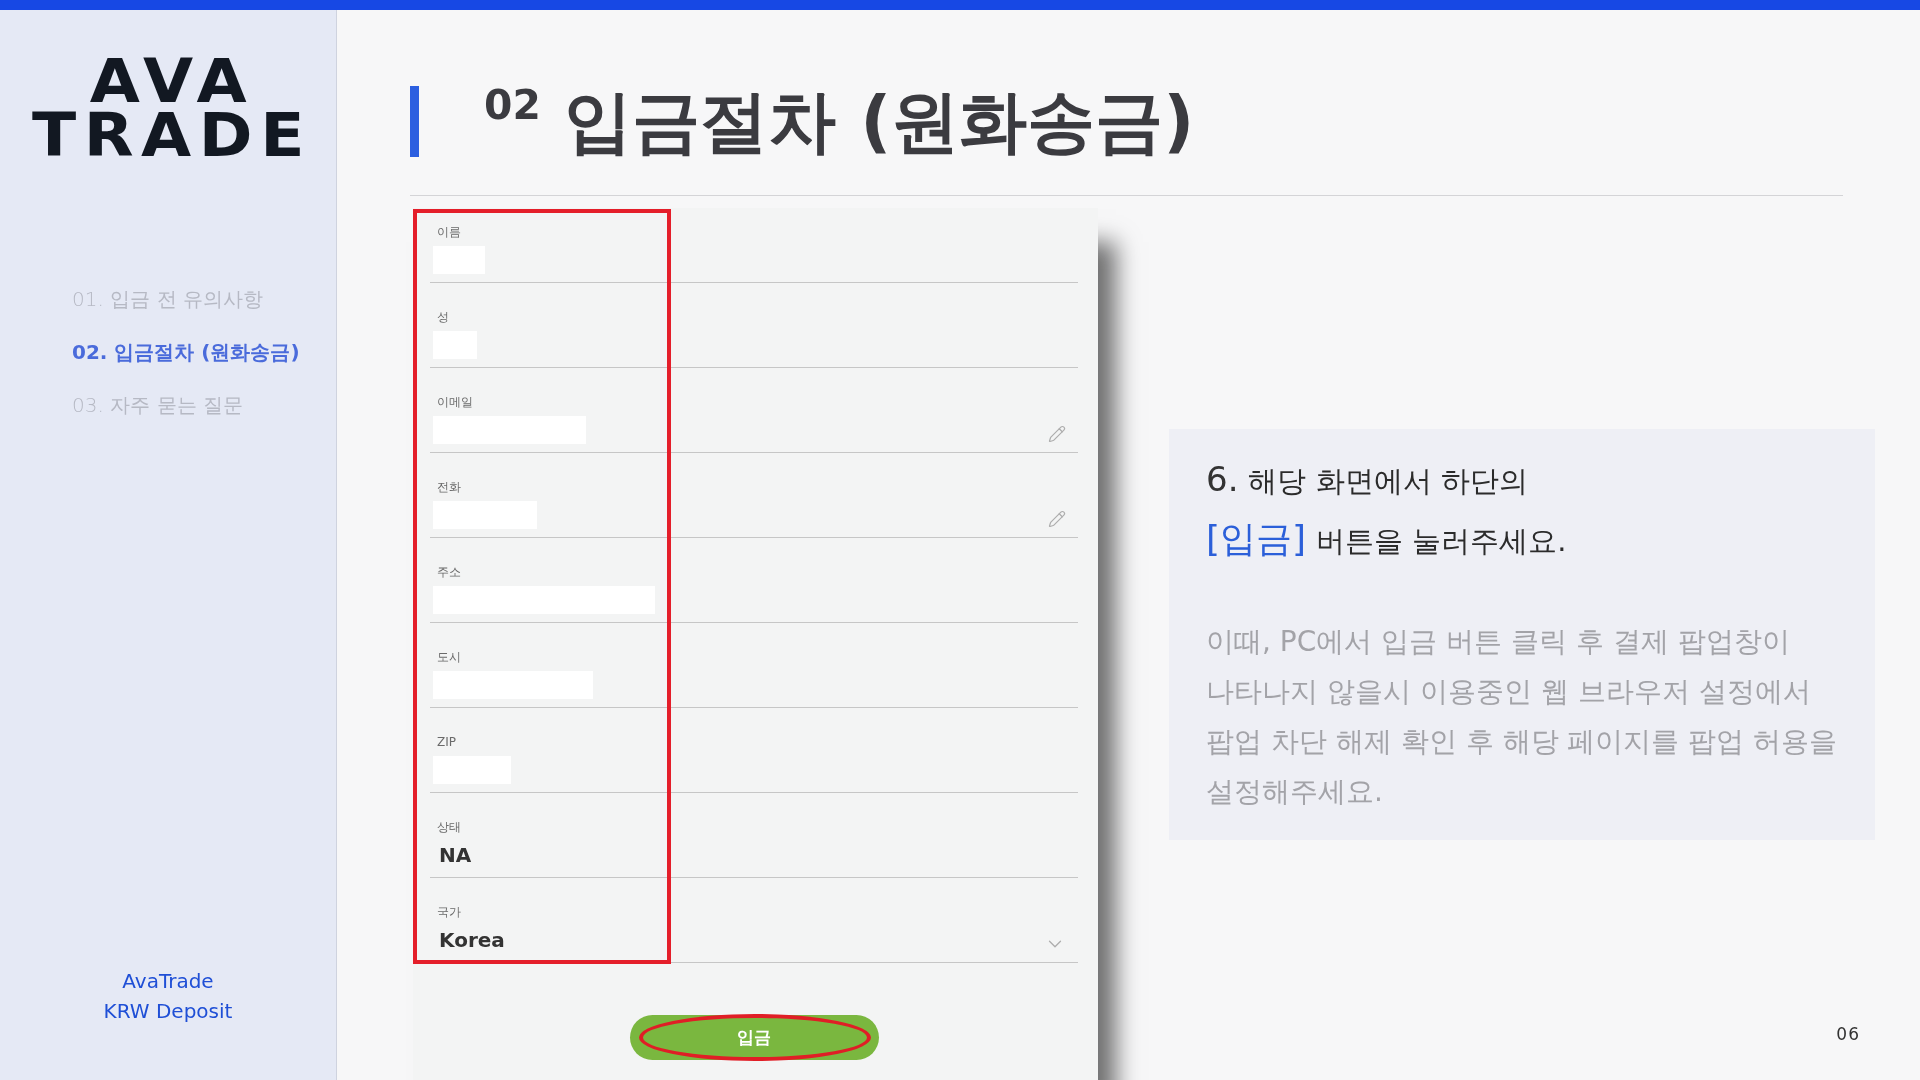  I want to click on instruction-text: 해당 화면에서 하단의, so click(1388, 481).